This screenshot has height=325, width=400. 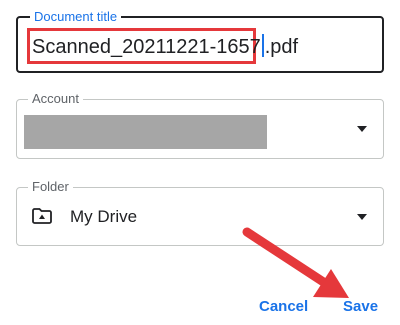 What do you see at coordinates (262, 45) in the screenshot?
I see `text-cursor` at bounding box center [262, 45].